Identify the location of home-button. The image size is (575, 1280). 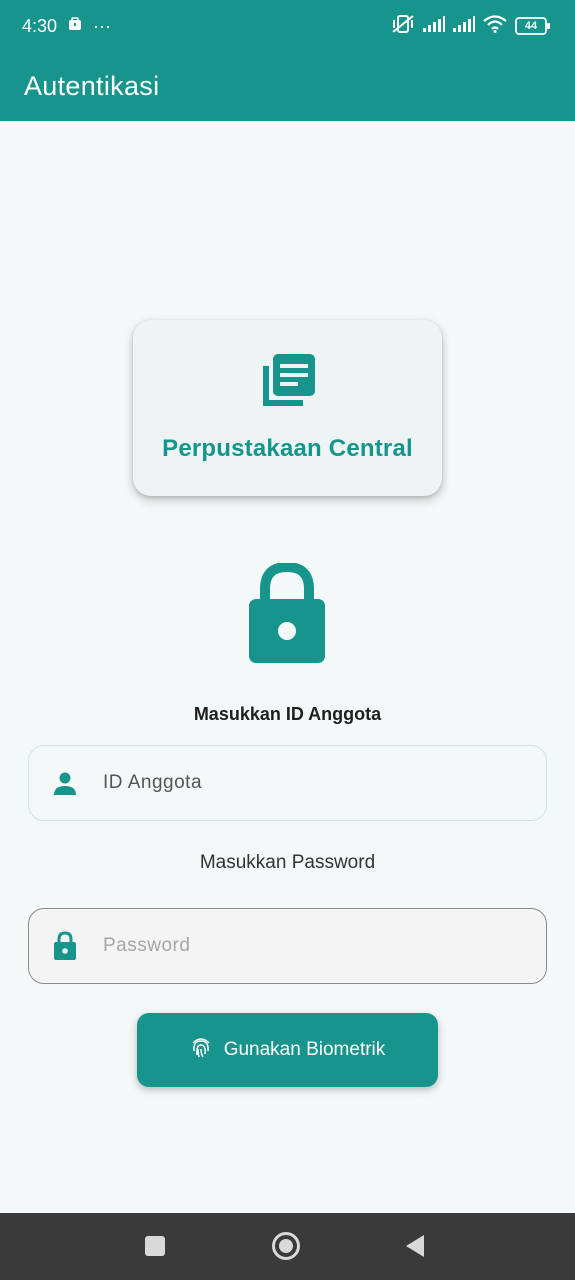
(286, 1248).